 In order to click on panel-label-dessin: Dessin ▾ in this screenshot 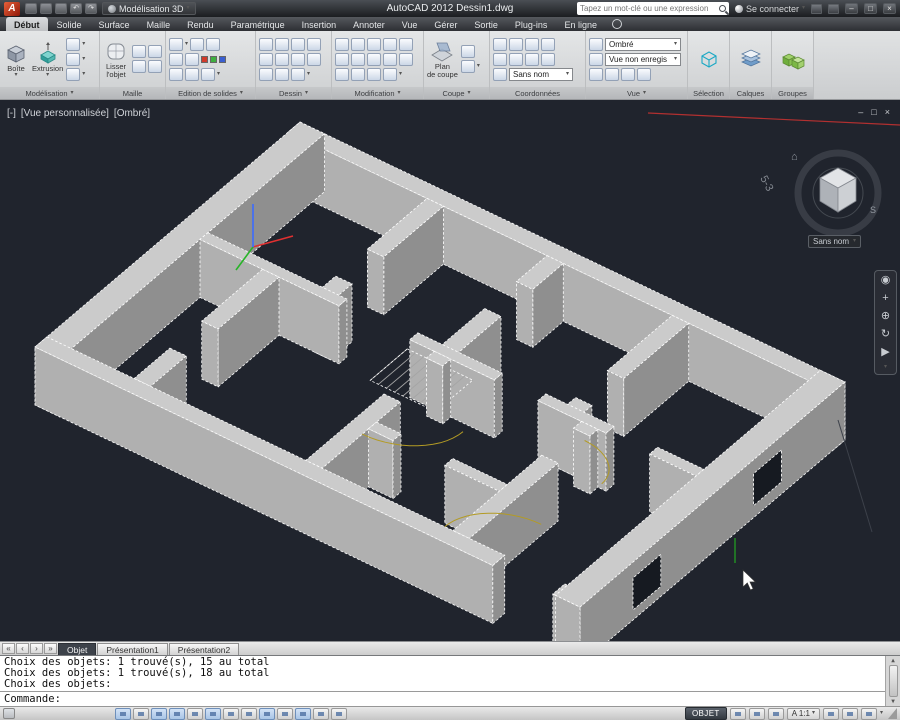, I will do `click(293, 93)`.